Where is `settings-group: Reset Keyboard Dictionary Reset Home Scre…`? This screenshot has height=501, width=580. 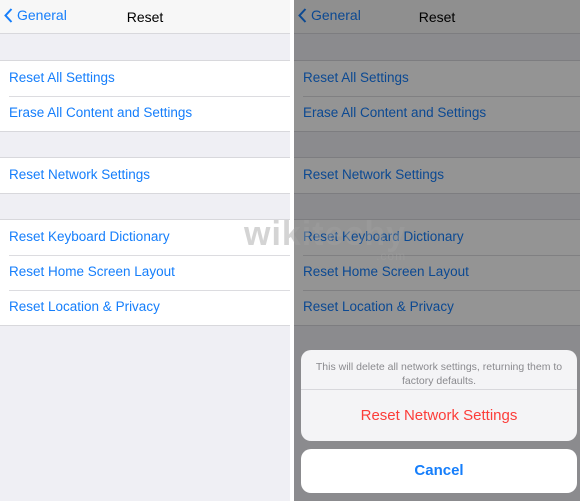 settings-group: Reset Keyboard Dictionary Reset Home Scre… is located at coordinates (145, 272).